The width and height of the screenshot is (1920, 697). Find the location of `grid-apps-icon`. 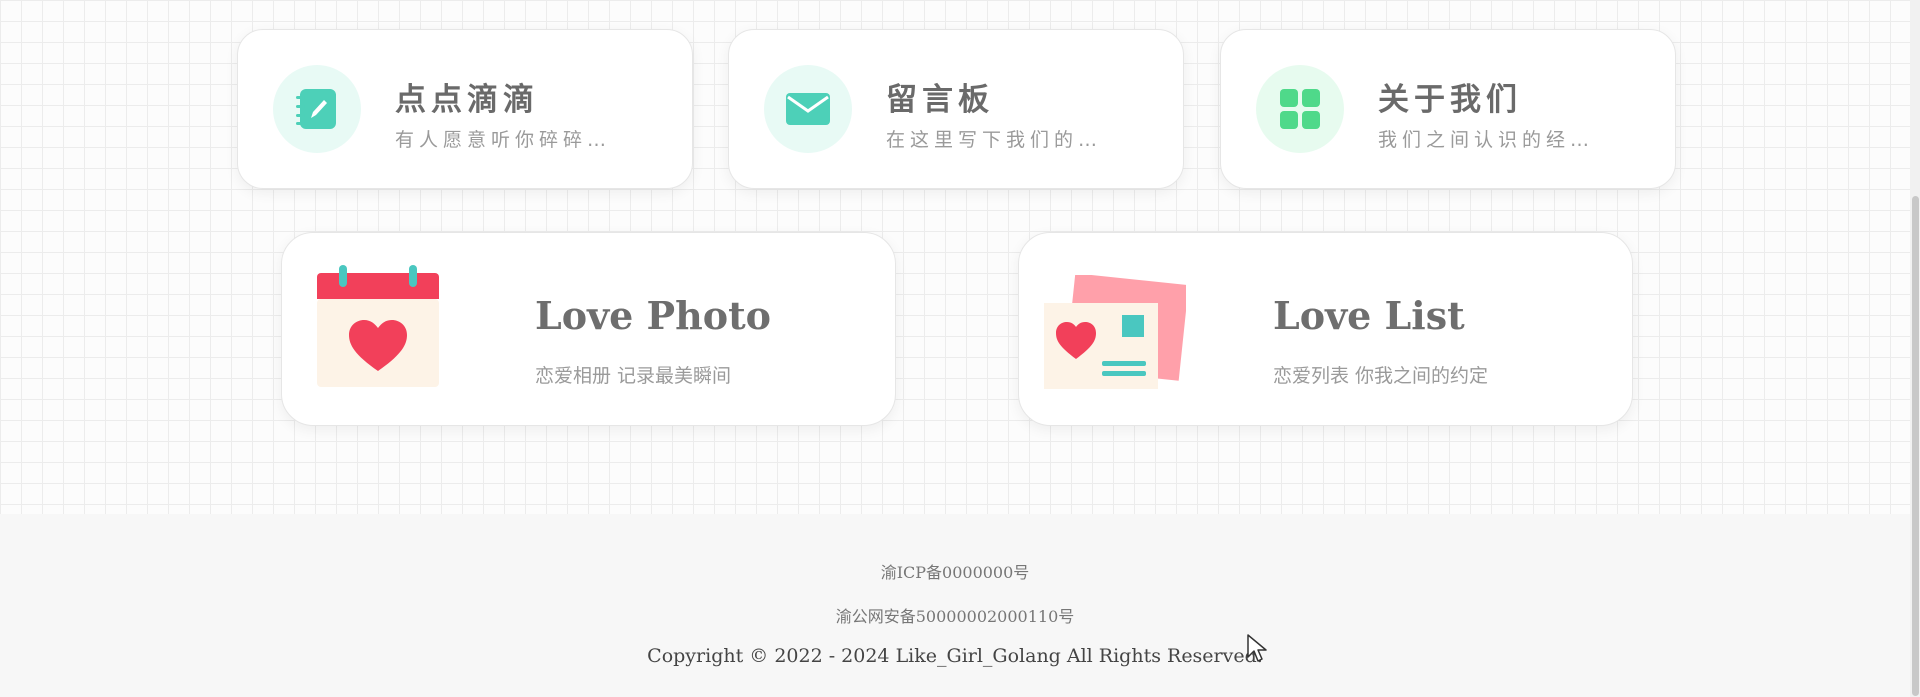

grid-apps-icon is located at coordinates (1300, 109).